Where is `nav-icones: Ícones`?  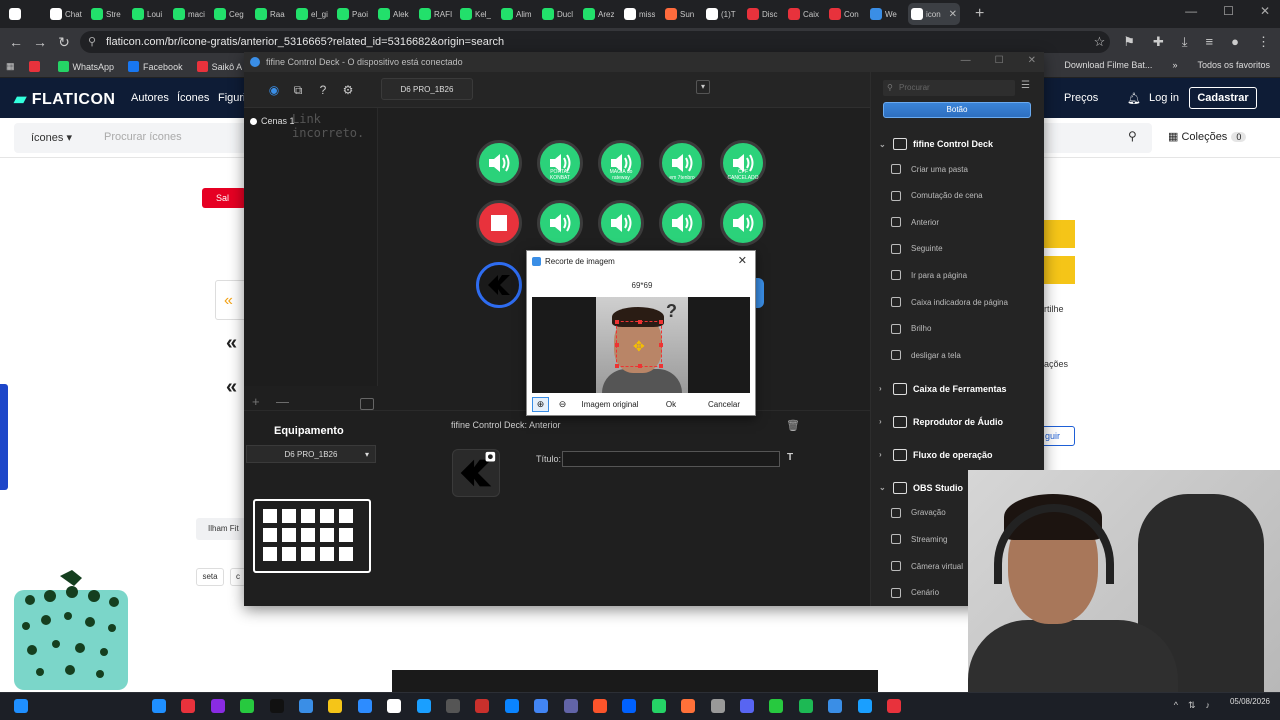 nav-icones: Ícones is located at coordinates (193, 98).